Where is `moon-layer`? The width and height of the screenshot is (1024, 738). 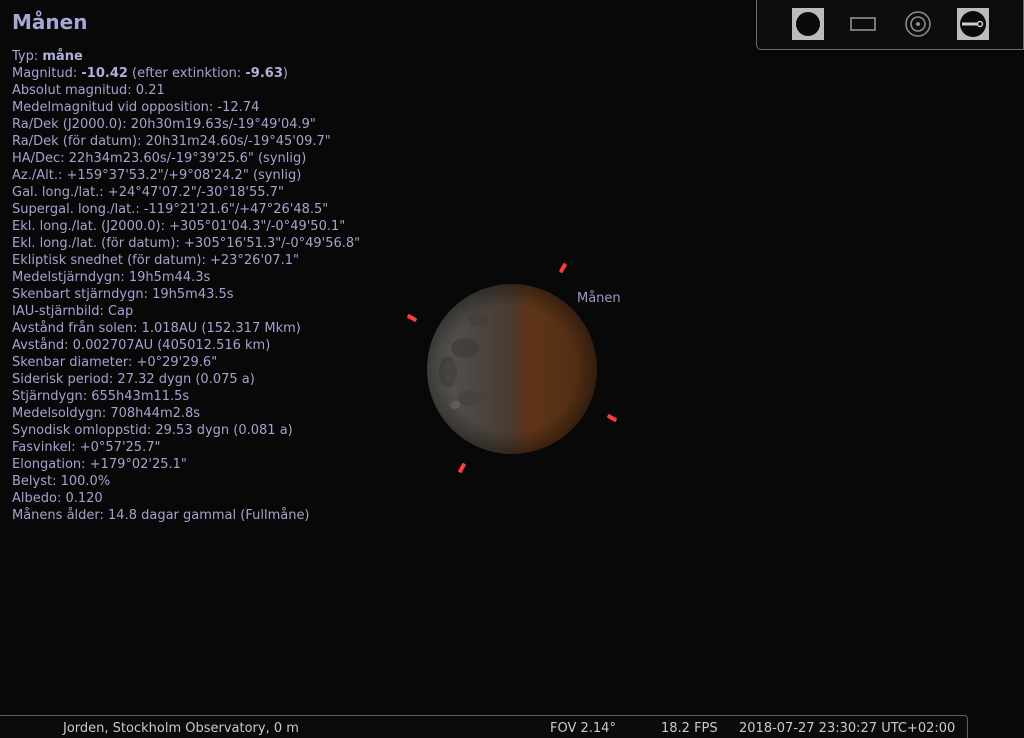
moon-layer is located at coordinates (512, 369).